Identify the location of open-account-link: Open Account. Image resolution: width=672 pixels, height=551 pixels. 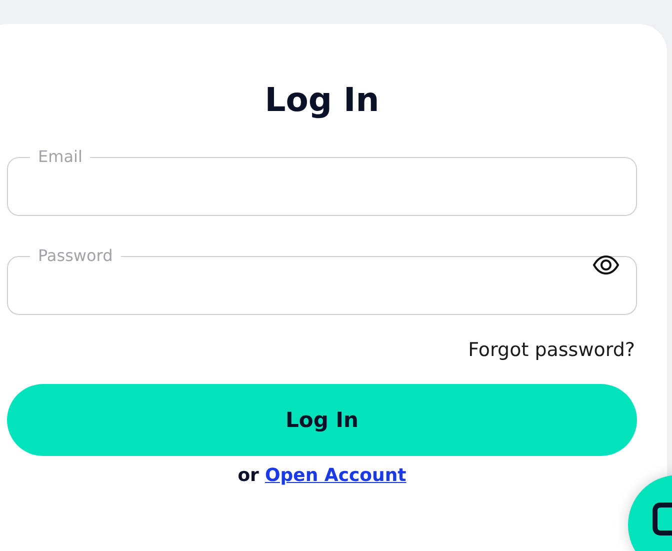
(335, 476).